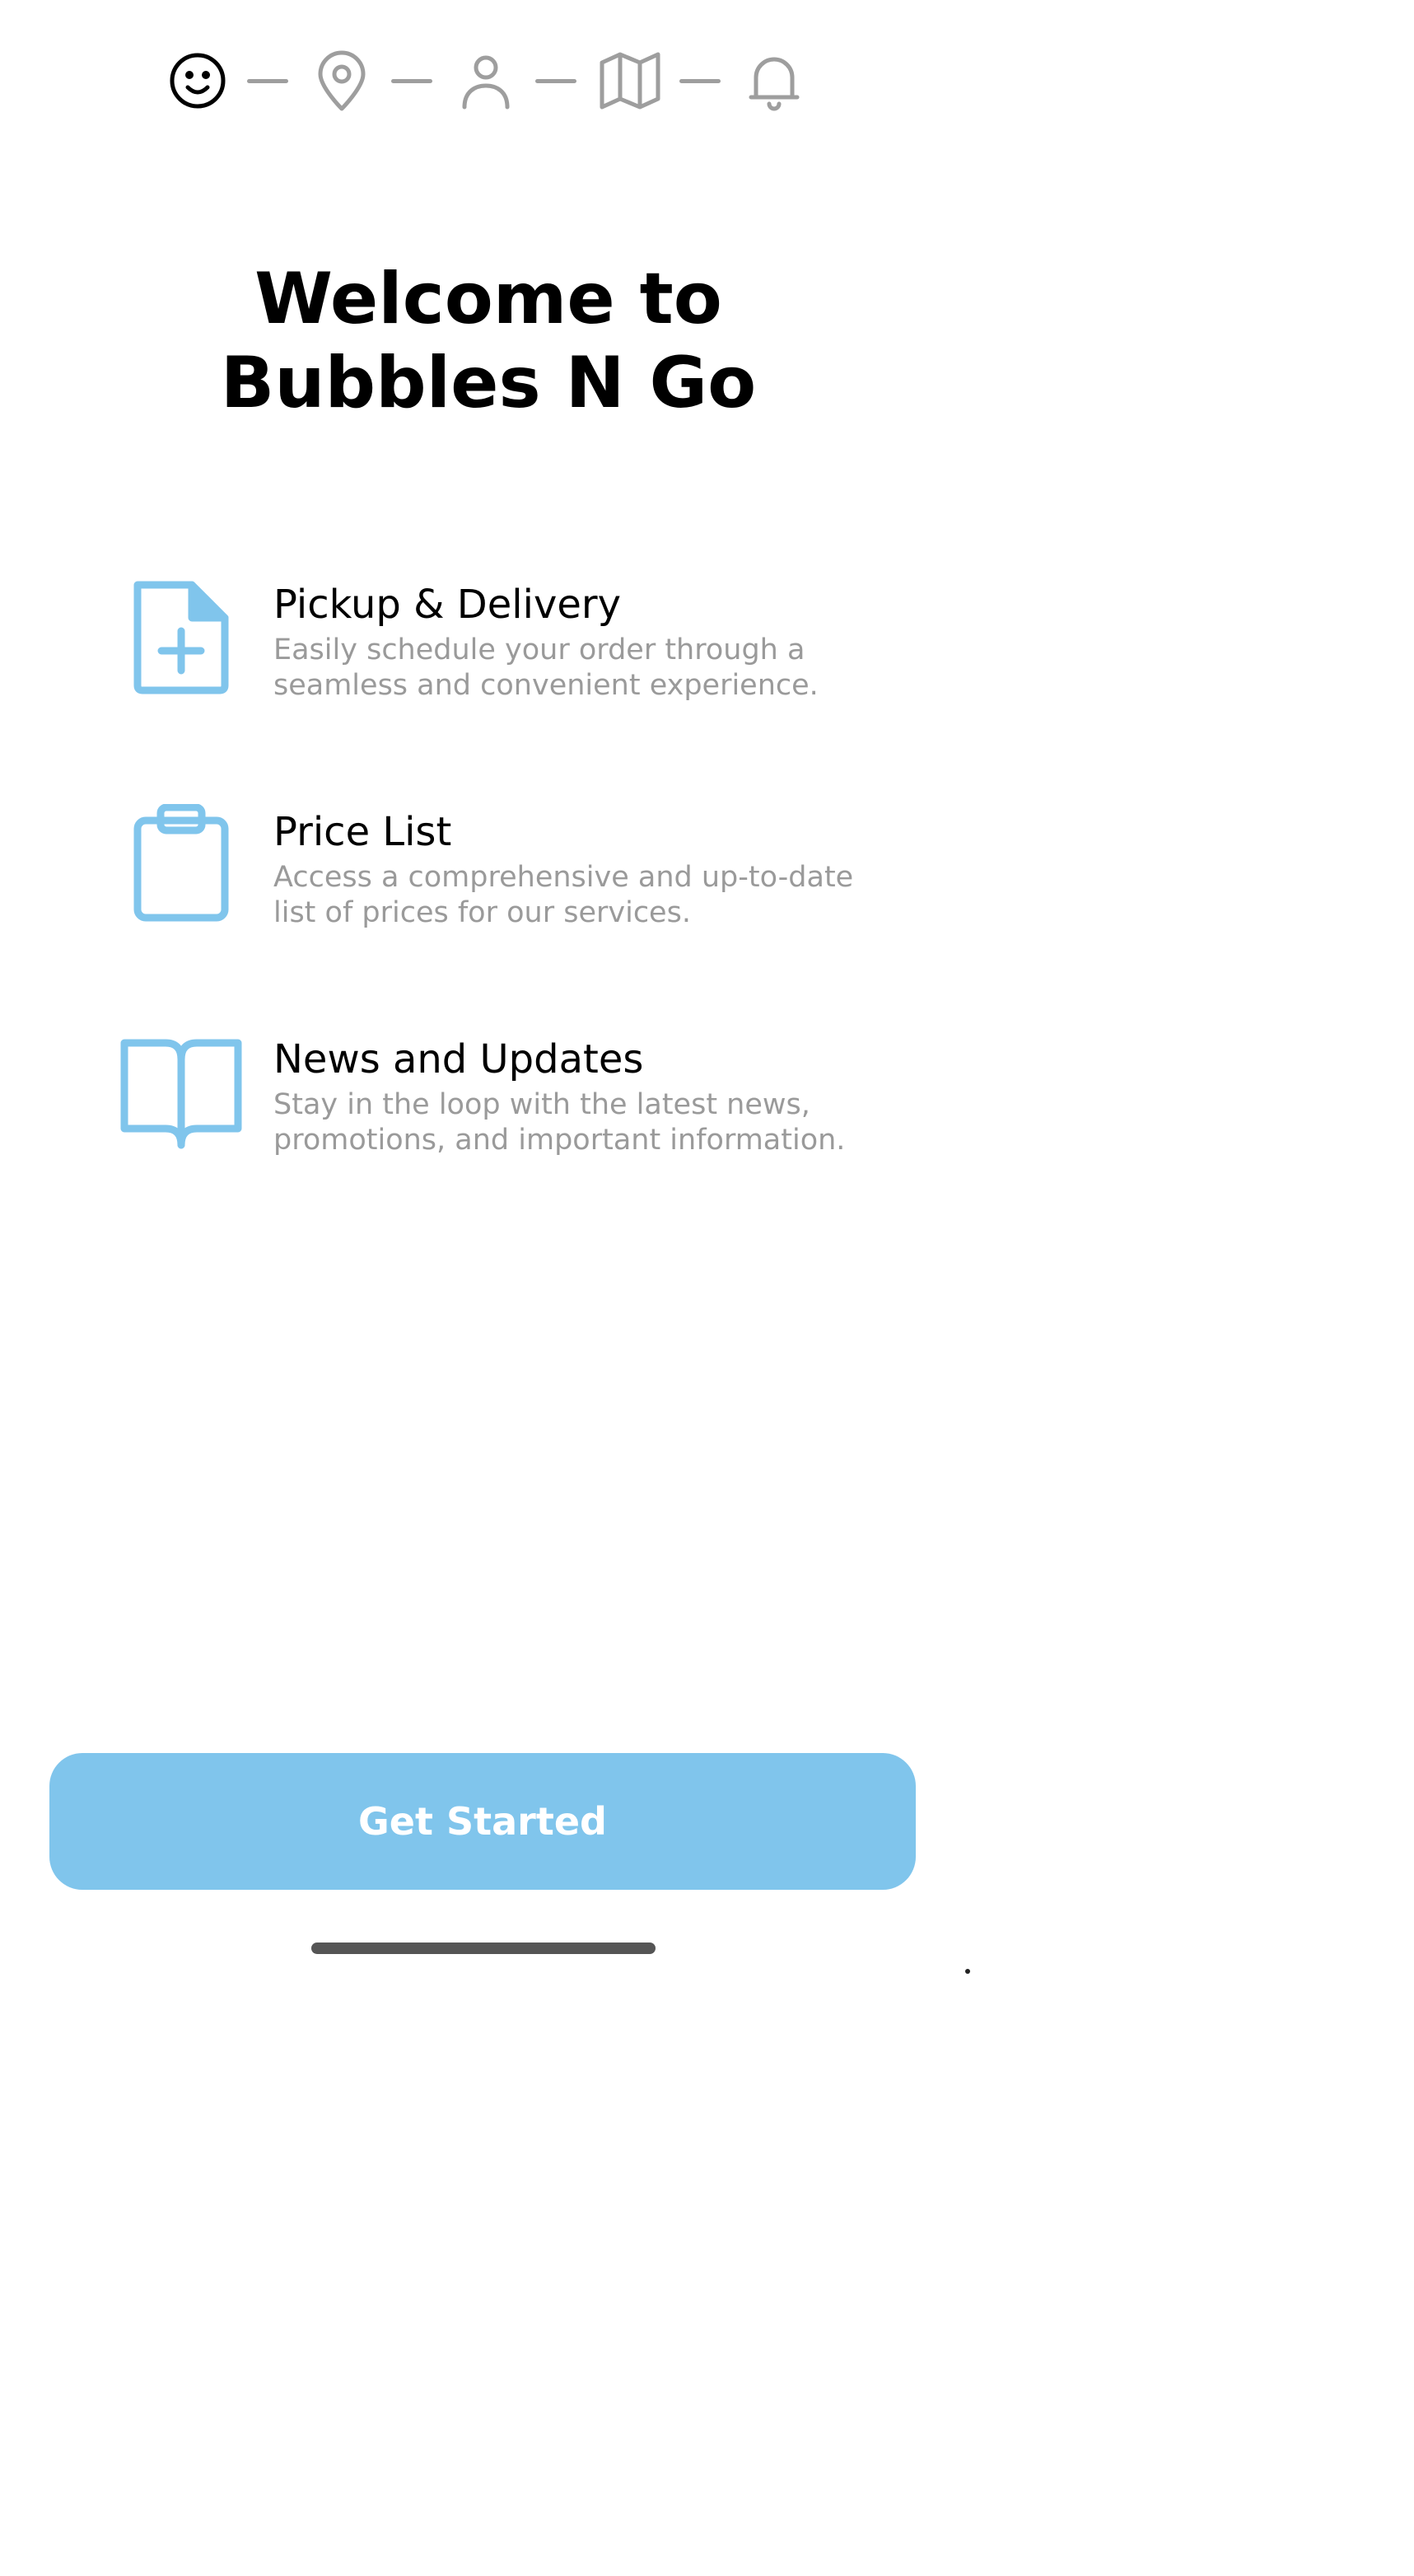 The width and height of the screenshot is (1414, 2576). Describe the element at coordinates (483, 1949) in the screenshot. I see `home-indicator` at that location.